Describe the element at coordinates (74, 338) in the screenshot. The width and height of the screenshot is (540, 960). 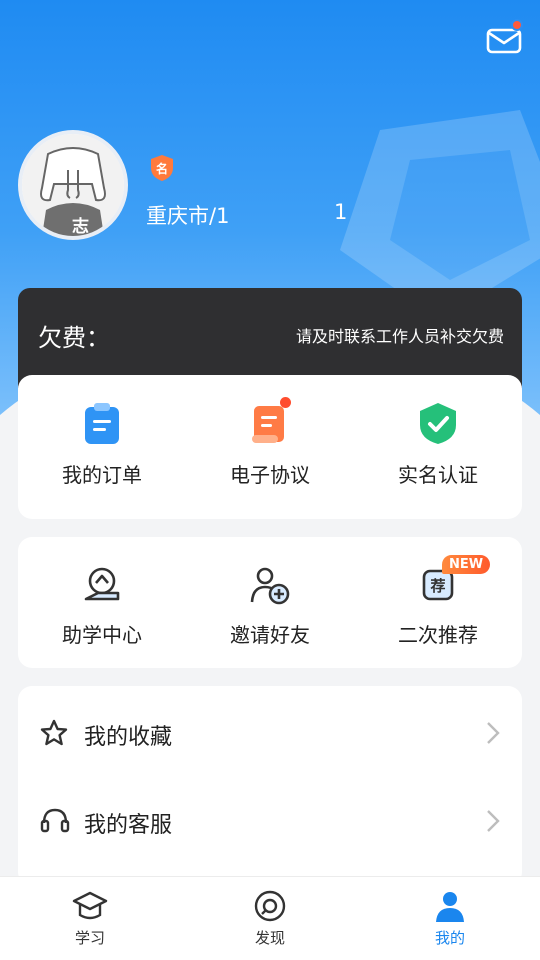
I see `debt-label: 欠费：` at that location.